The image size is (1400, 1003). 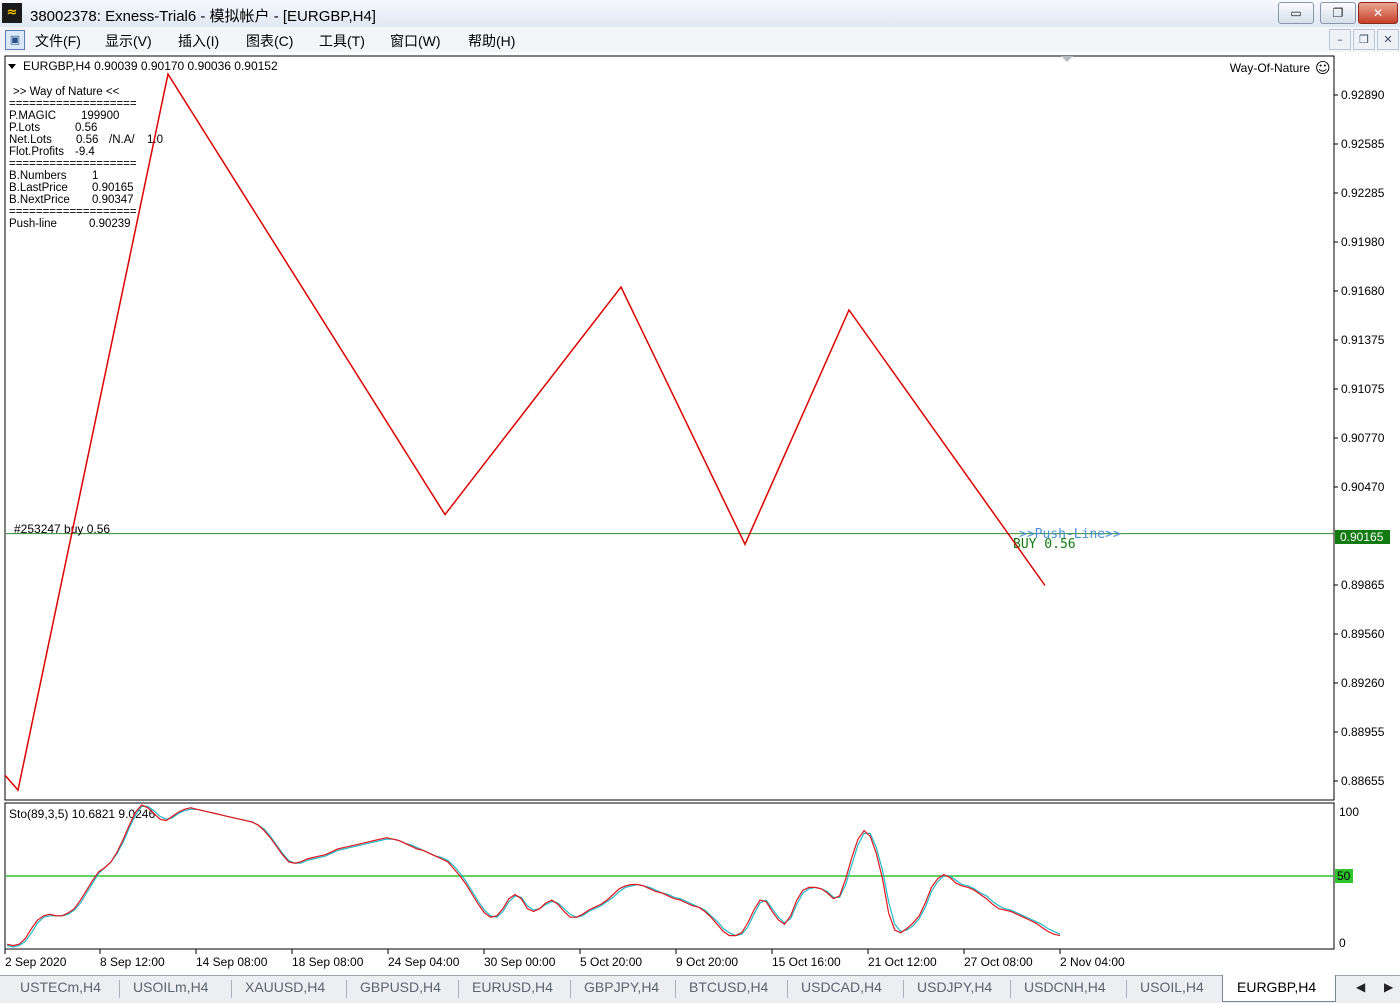 I want to click on price-tick: 0.91680, so click(x=1359, y=291).